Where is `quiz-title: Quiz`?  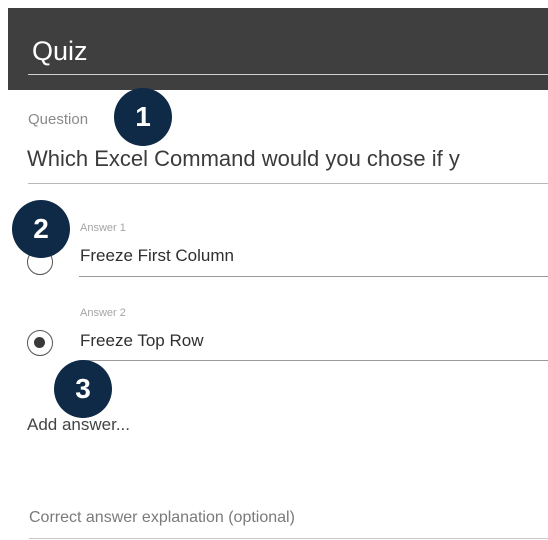 quiz-title: Quiz is located at coordinates (60, 51).